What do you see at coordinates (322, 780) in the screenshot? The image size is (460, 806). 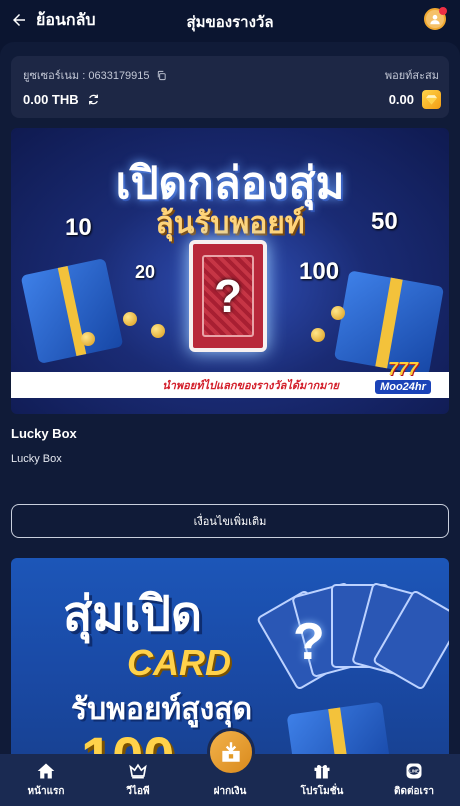 I see `nav-item-promotion: โปรโมชั่น` at bounding box center [322, 780].